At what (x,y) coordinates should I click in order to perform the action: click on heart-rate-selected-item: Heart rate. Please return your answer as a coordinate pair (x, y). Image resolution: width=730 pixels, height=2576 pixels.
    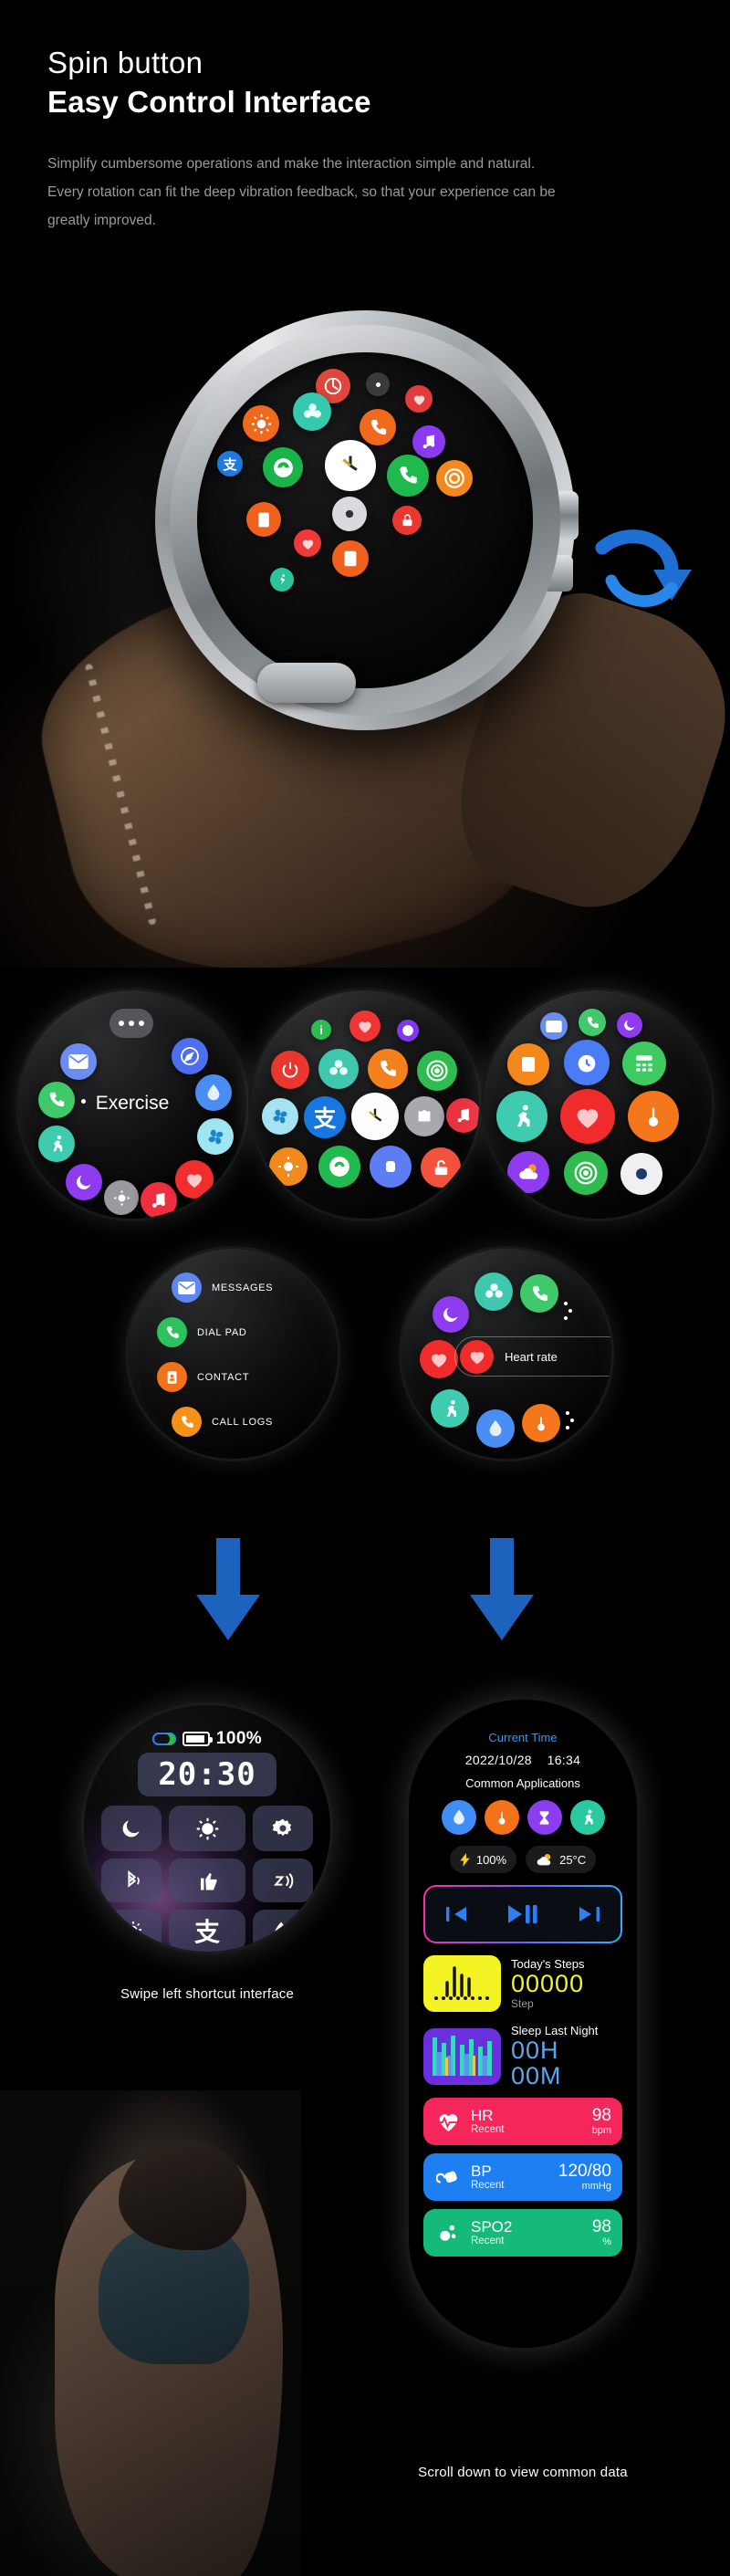
    Looking at the image, I should click on (532, 1356).